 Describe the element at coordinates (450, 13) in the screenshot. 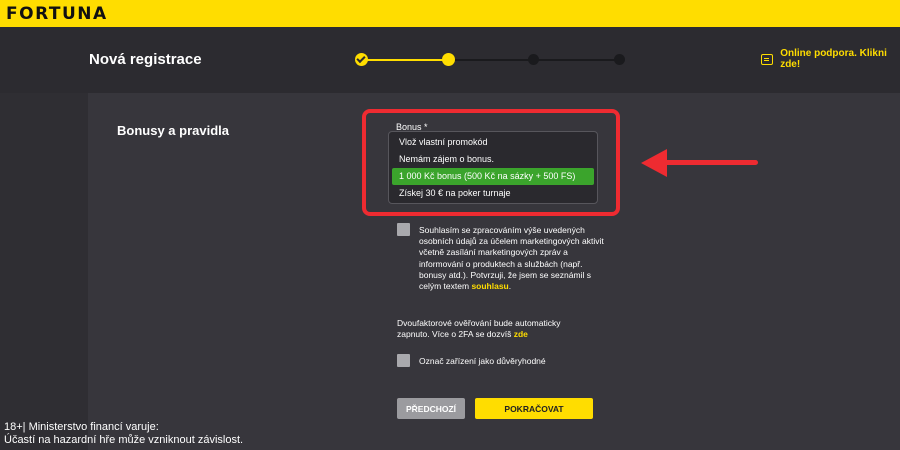

I see `top-bar: FORTUNA` at that location.